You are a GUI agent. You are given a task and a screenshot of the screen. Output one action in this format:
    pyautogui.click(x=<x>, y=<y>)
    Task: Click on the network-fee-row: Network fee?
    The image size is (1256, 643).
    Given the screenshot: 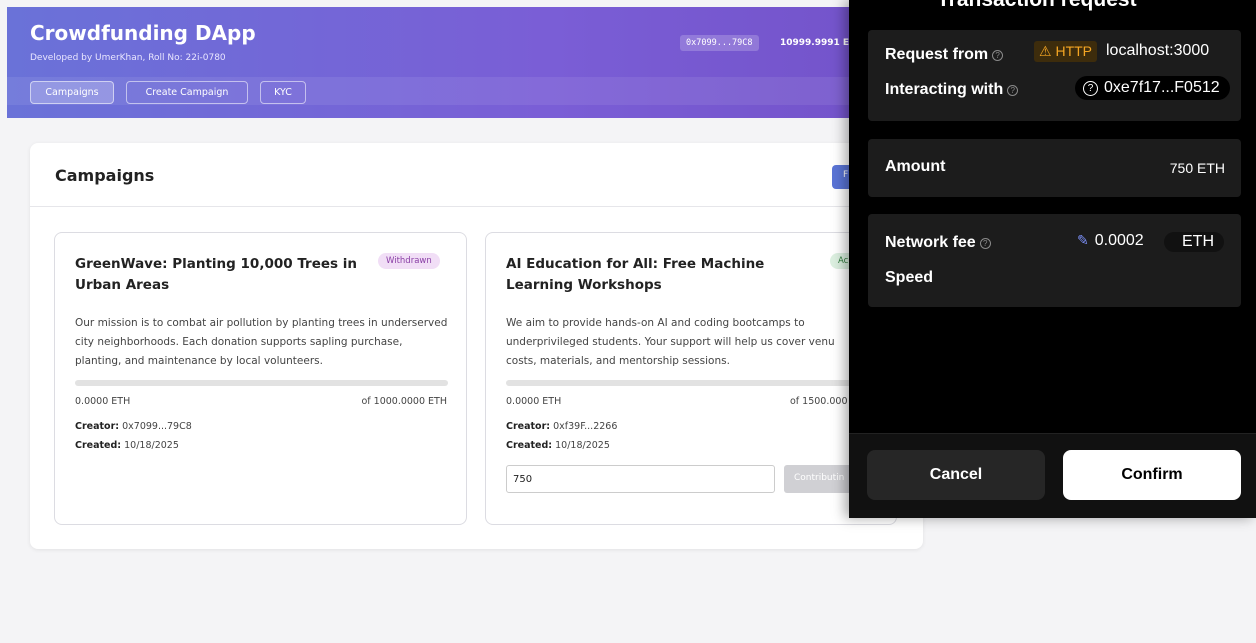 What is the action you would take?
    pyautogui.click(x=938, y=243)
    